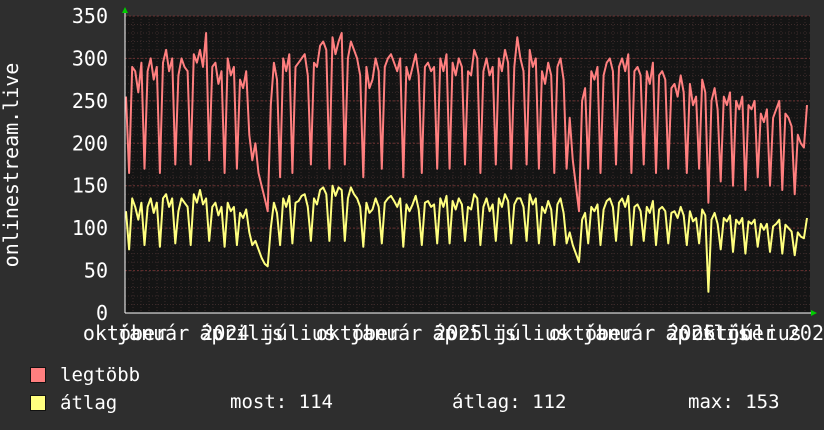 The image size is (824, 430). What do you see at coordinates (125, 10) in the screenshot?
I see `y-axis-arrow-icon` at bounding box center [125, 10].